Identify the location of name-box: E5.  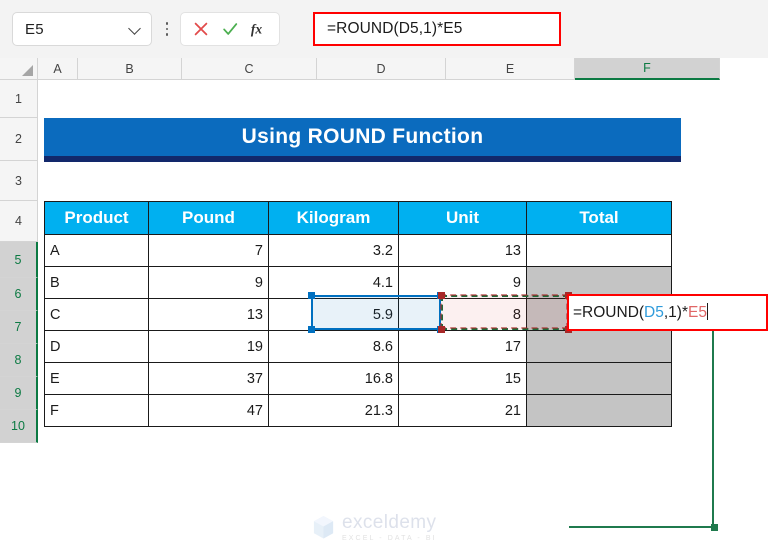
(82, 29).